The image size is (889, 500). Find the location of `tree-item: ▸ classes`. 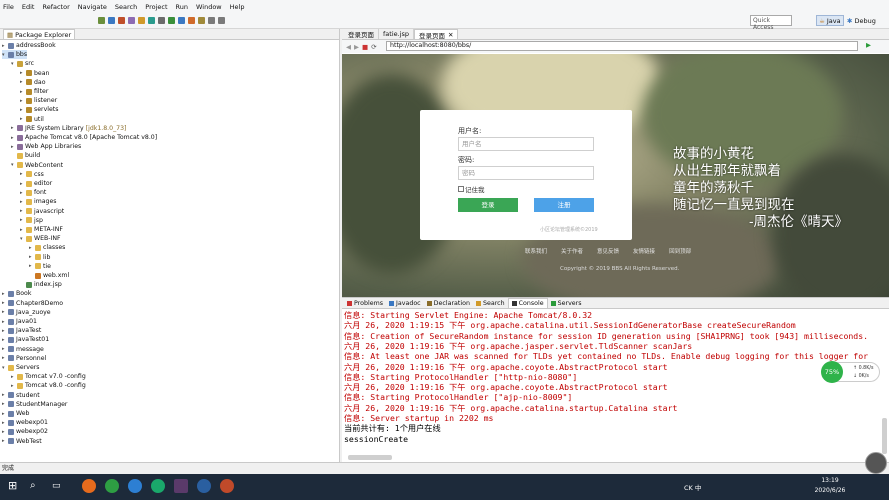

tree-item: ▸ classes is located at coordinates (47, 247).